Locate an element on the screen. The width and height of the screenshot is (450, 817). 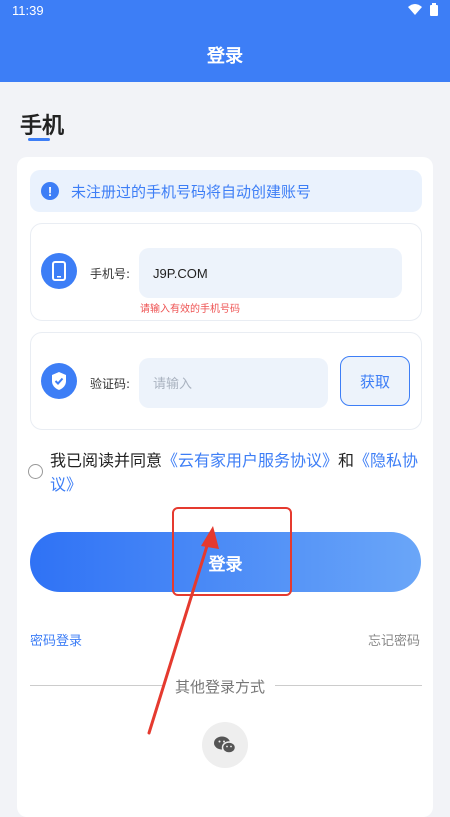
agreement-and: 和 is located at coordinates (346, 460).